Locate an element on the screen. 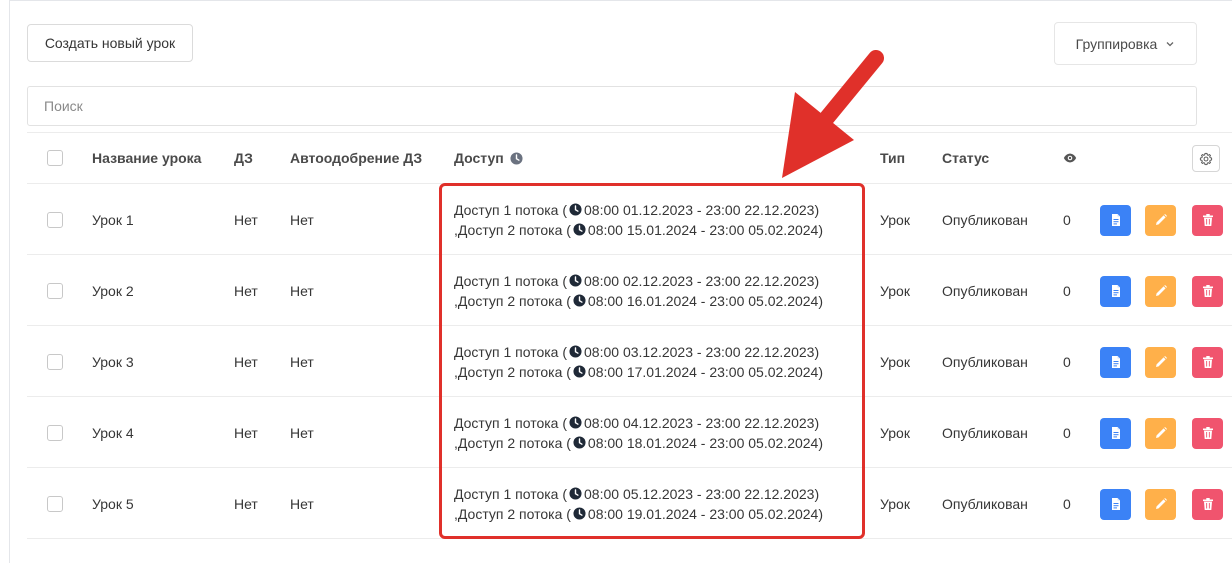 The width and height of the screenshot is (1232, 563). access-line-range: 08:00 19.01.2024 - 23:00 05.02.2024) is located at coordinates (705, 513).